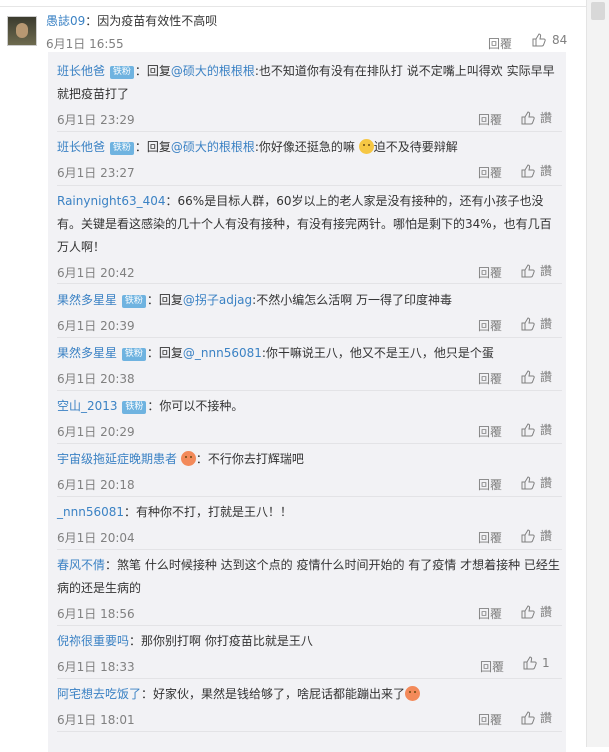 Image resolution: width=609 pixels, height=752 pixels. What do you see at coordinates (227, 641) in the screenshot?
I see `reply-text: 那你别打啊 你打疫苗比就是王八` at bounding box center [227, 641].